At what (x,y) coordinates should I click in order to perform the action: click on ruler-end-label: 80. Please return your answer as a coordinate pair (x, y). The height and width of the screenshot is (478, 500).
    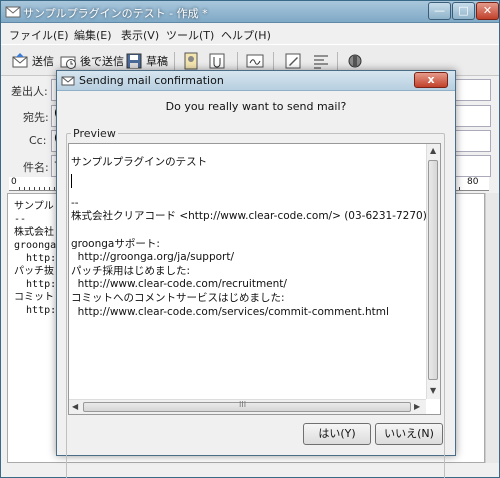
    Looking at the image, I should click on (473, 182).